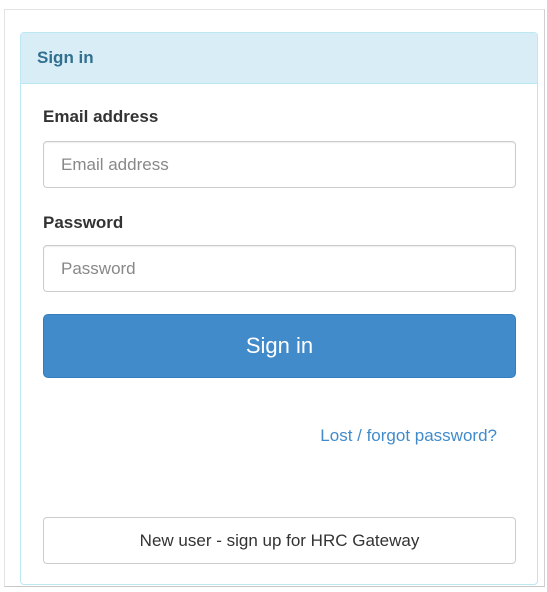 The width and height of the screenshot is (547, 592). What do you see at coordinates (65, 57) in the screenshot?
I see `panel-title: Sign in` at bounding box center [65, 57].